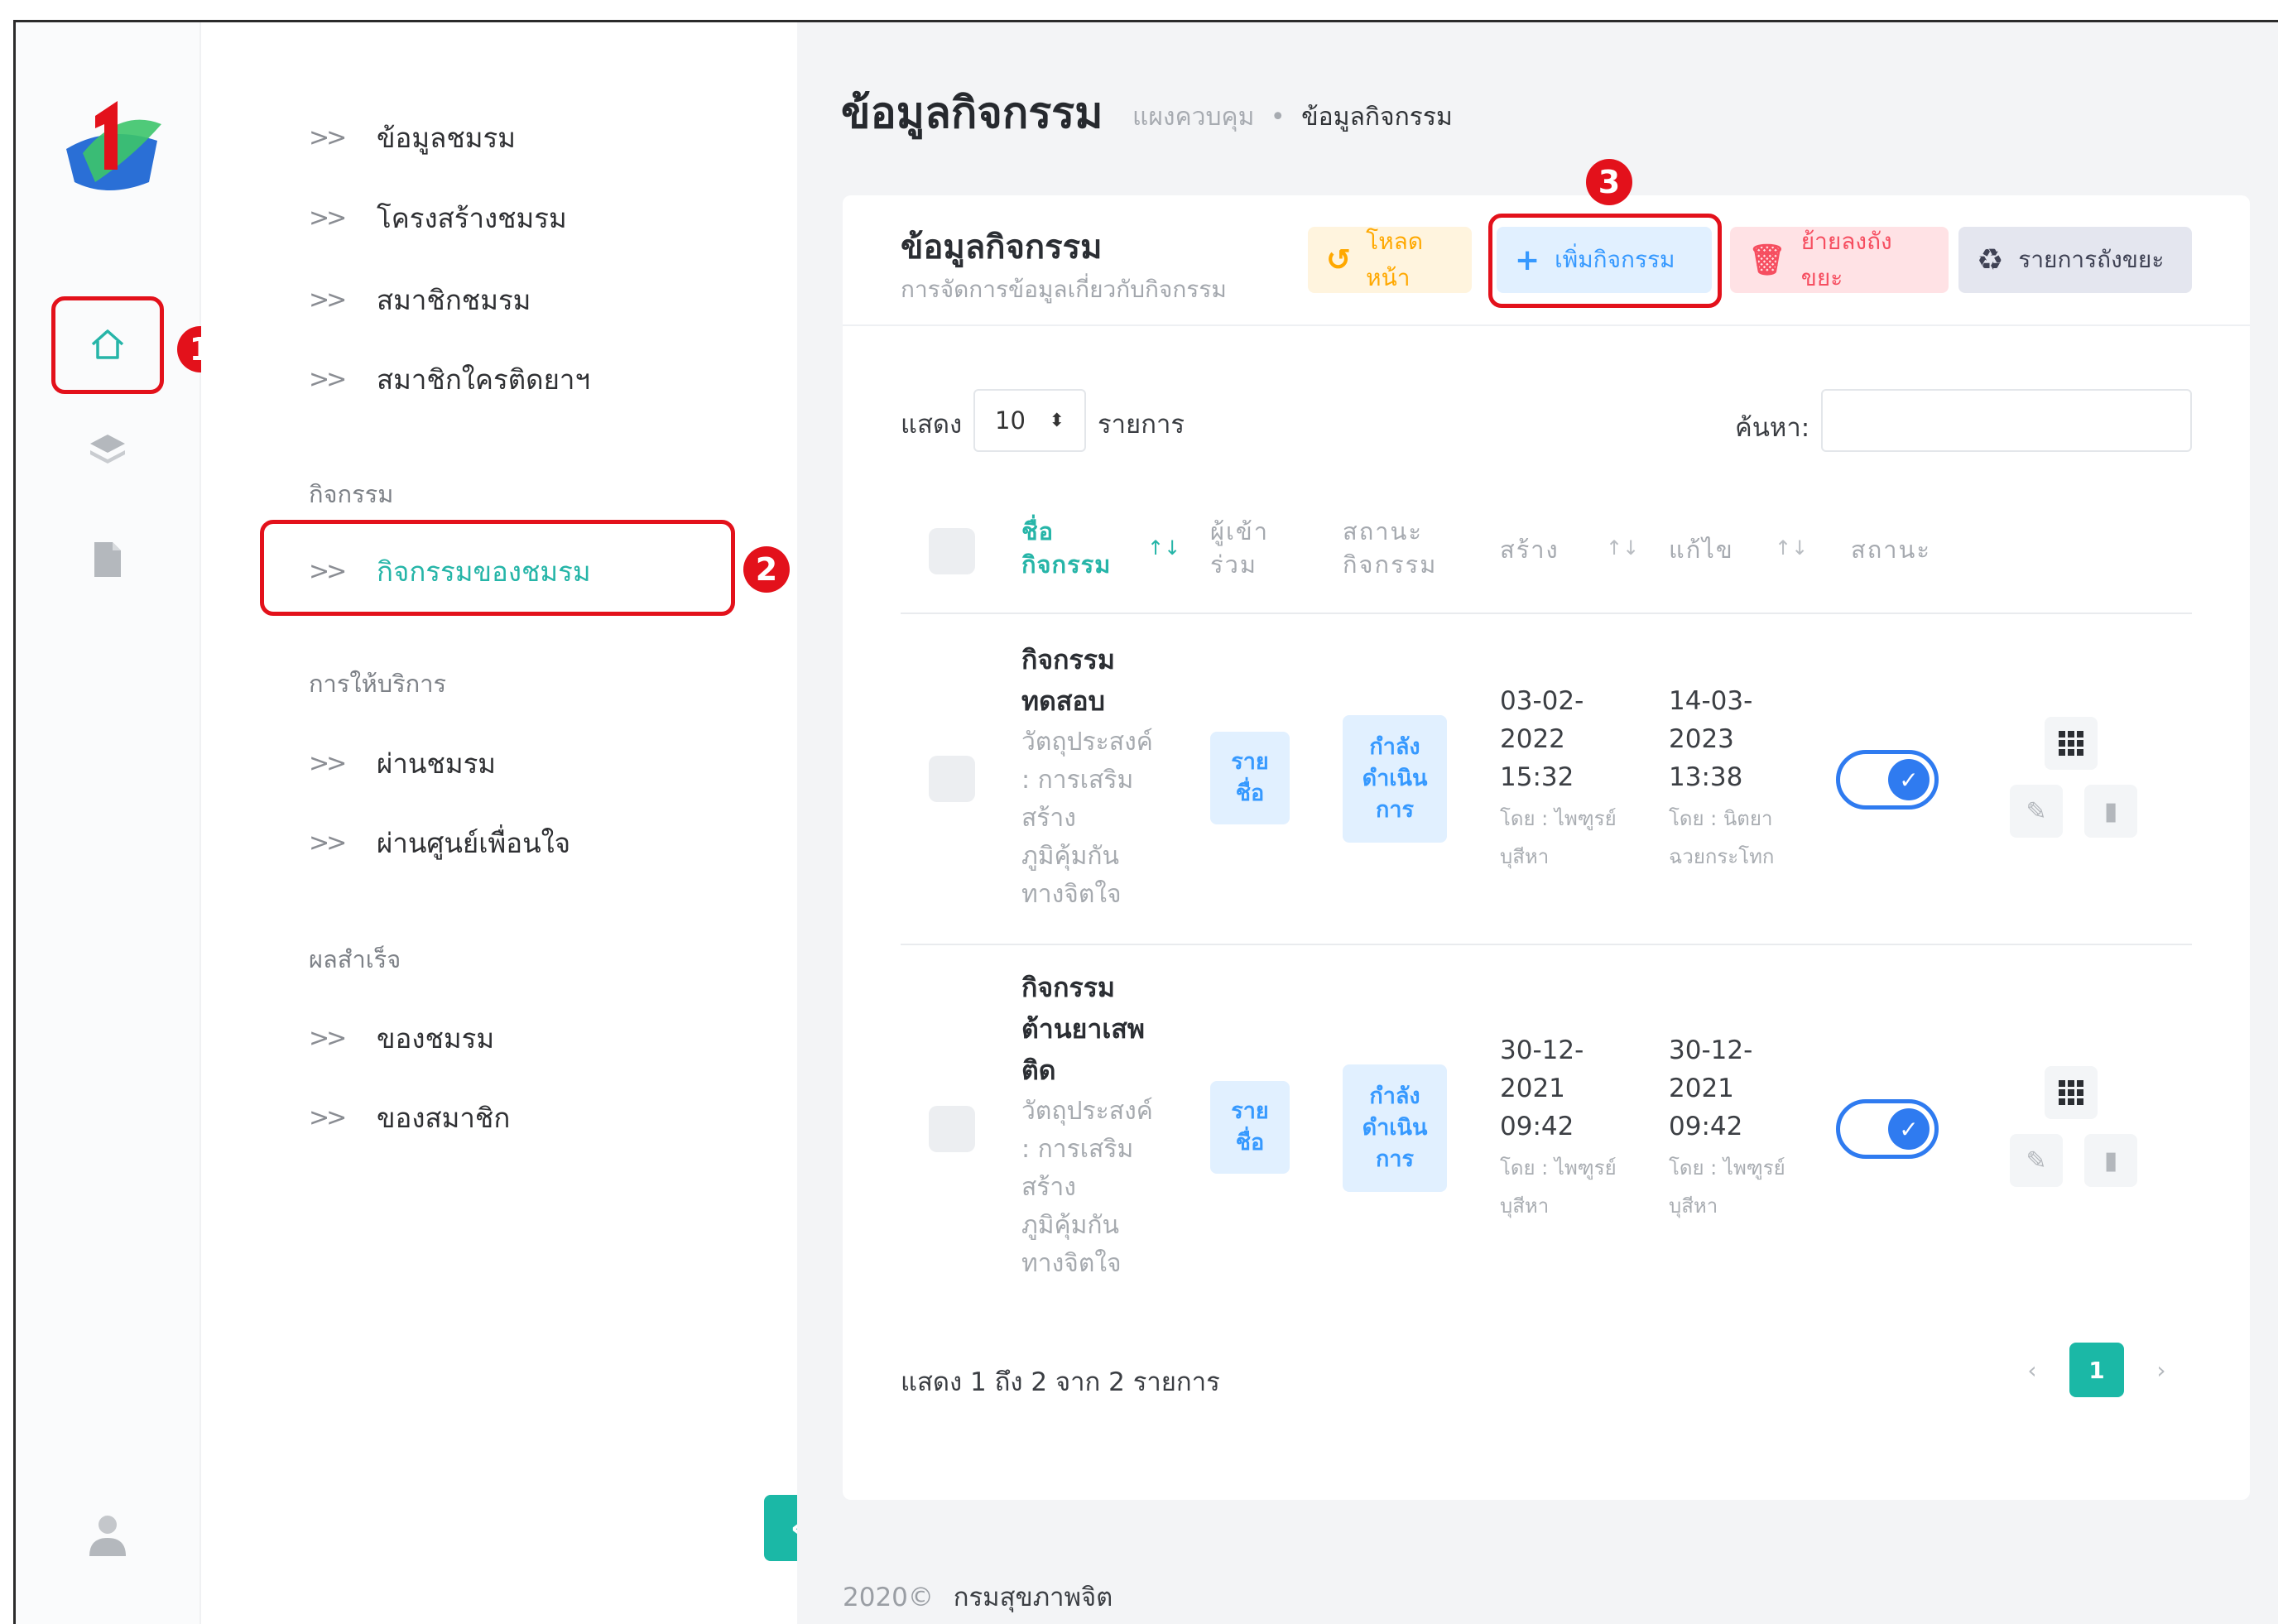 Image resolution: width=2278 pixels, height=1624 pixels. What do you see at coordinates (1070, 857) in the screenshot?
I see `desc-line: ภูมิคุ้มกัน` at bounding box center [1070, 857].